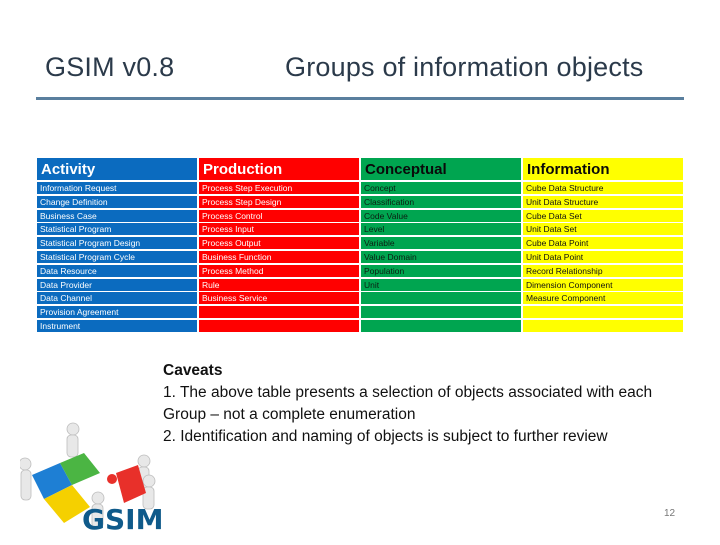 Image resolution: width=720 pixels, height=545 pixels. Describe the element at coordinates (464, 67) in the screenshot. I see `slide-title-right: Groups of information objects` at that location.